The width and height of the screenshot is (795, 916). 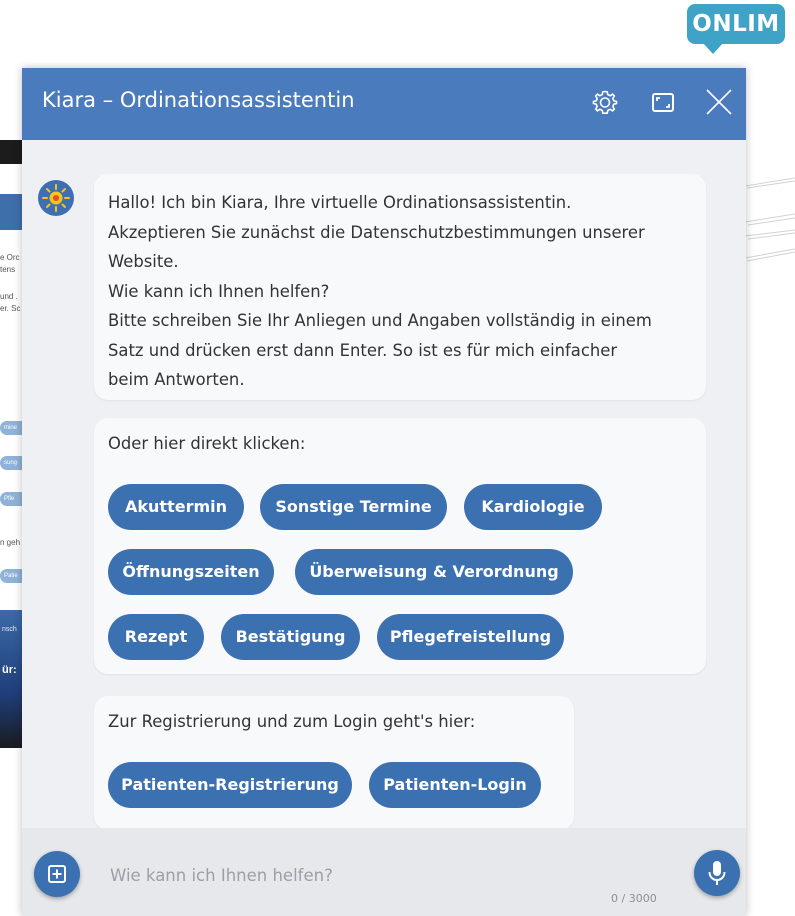 What do you see at coordinates (434, 572) in the screenshot?
I see `ueberweisung-verordnung-button: Überweisung & Verordnung` at bounding box center [434, 572].